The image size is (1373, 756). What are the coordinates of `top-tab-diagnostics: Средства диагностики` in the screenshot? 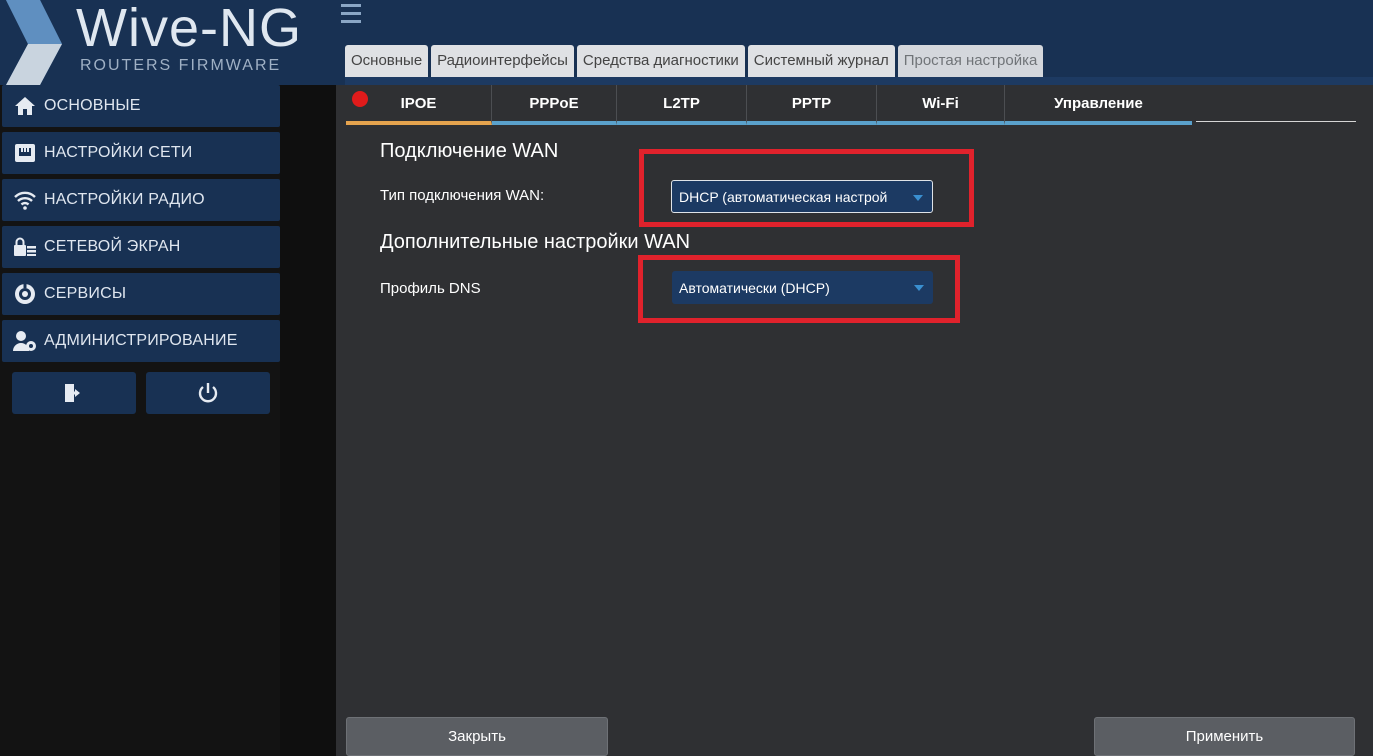 It's located at (660, 61).